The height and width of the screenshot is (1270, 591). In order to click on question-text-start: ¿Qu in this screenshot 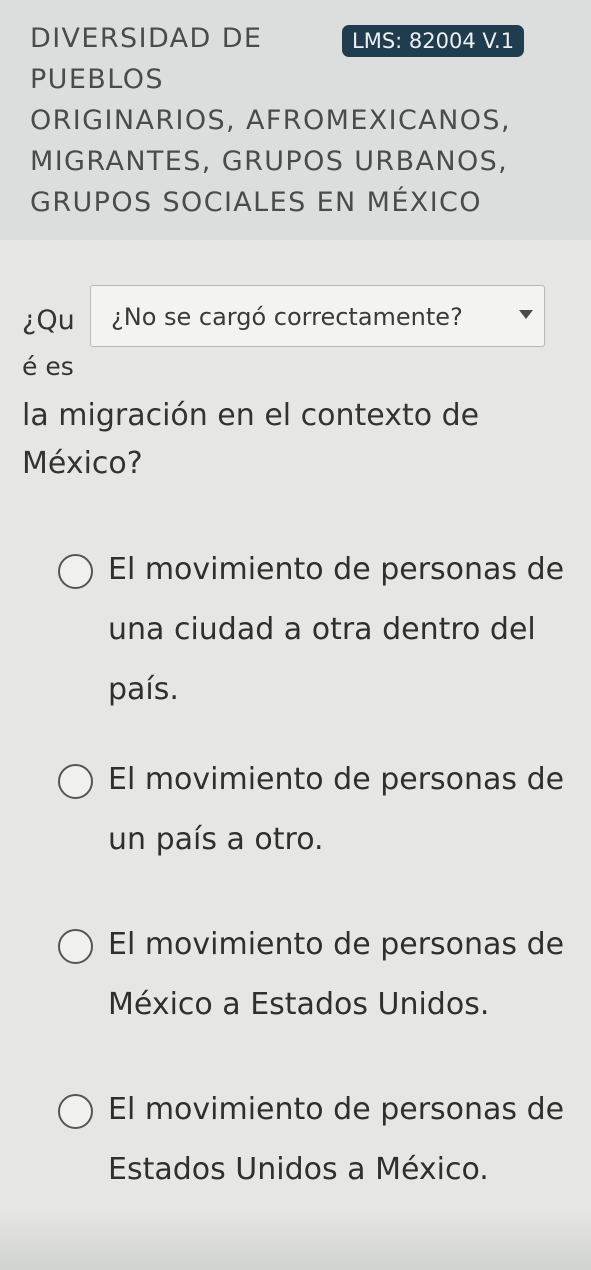, I will do `click(48, 320)`.